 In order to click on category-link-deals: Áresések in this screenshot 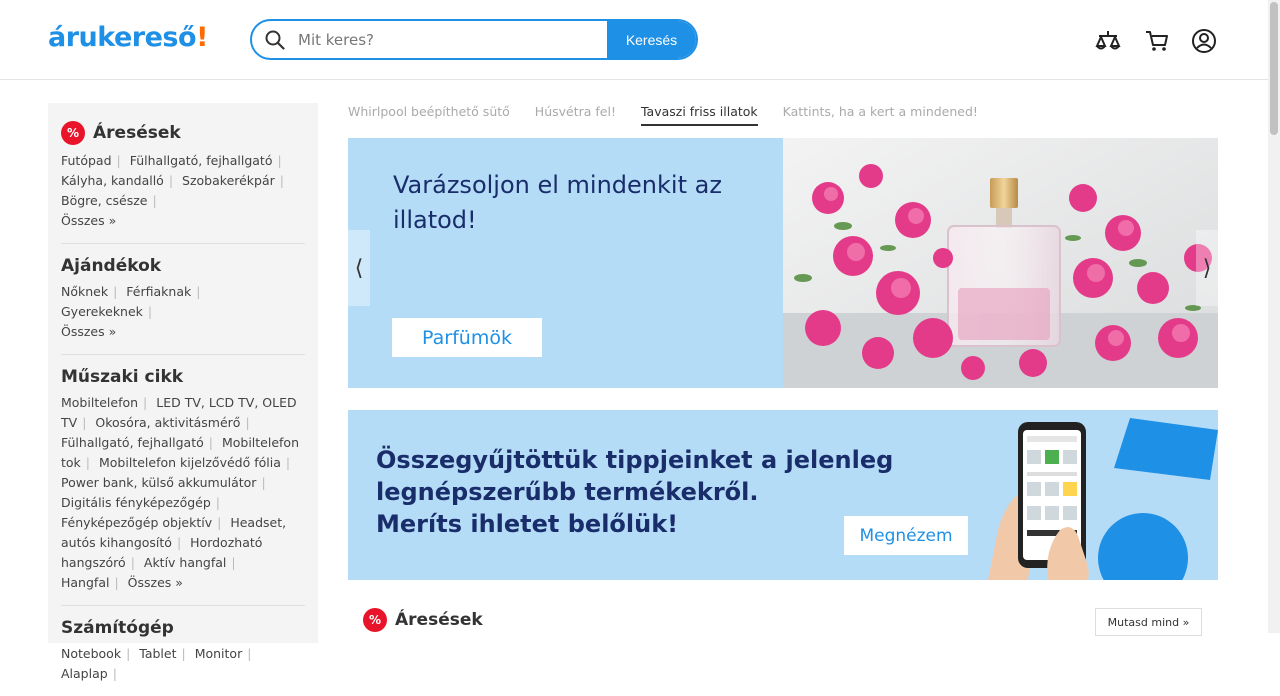, I will do `click(137, 133)`.